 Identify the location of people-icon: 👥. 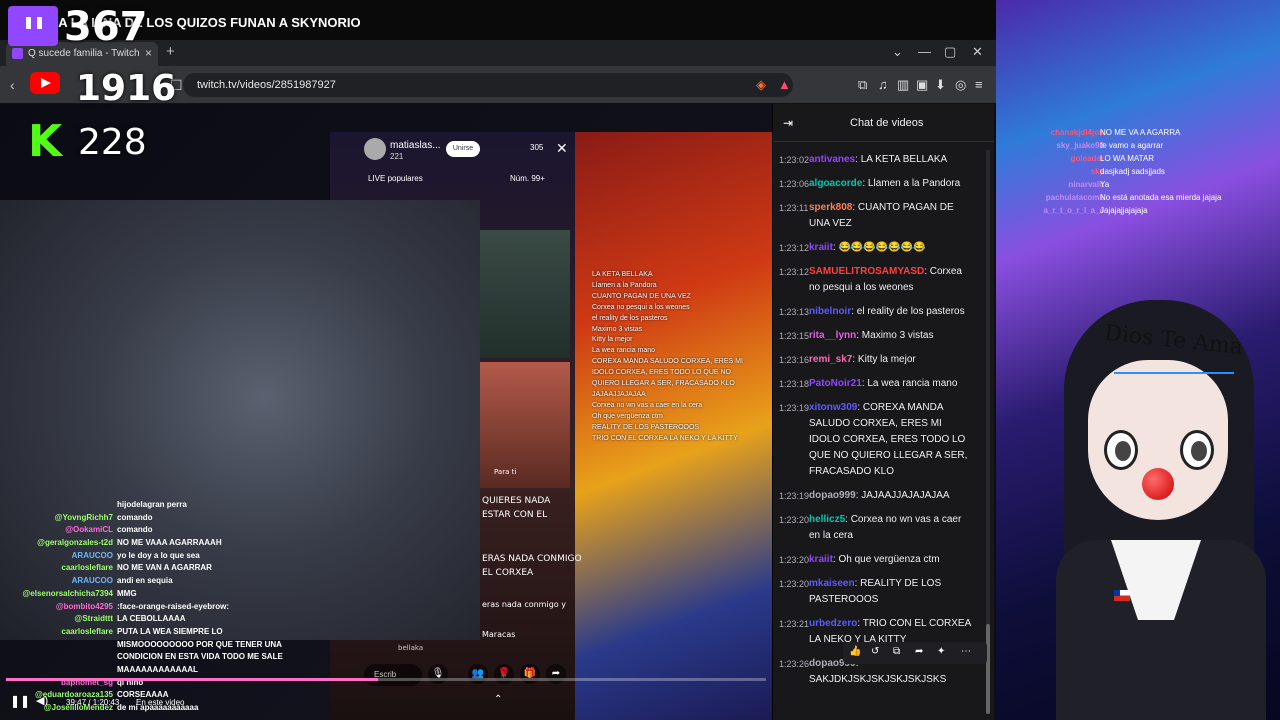
(478, 674).